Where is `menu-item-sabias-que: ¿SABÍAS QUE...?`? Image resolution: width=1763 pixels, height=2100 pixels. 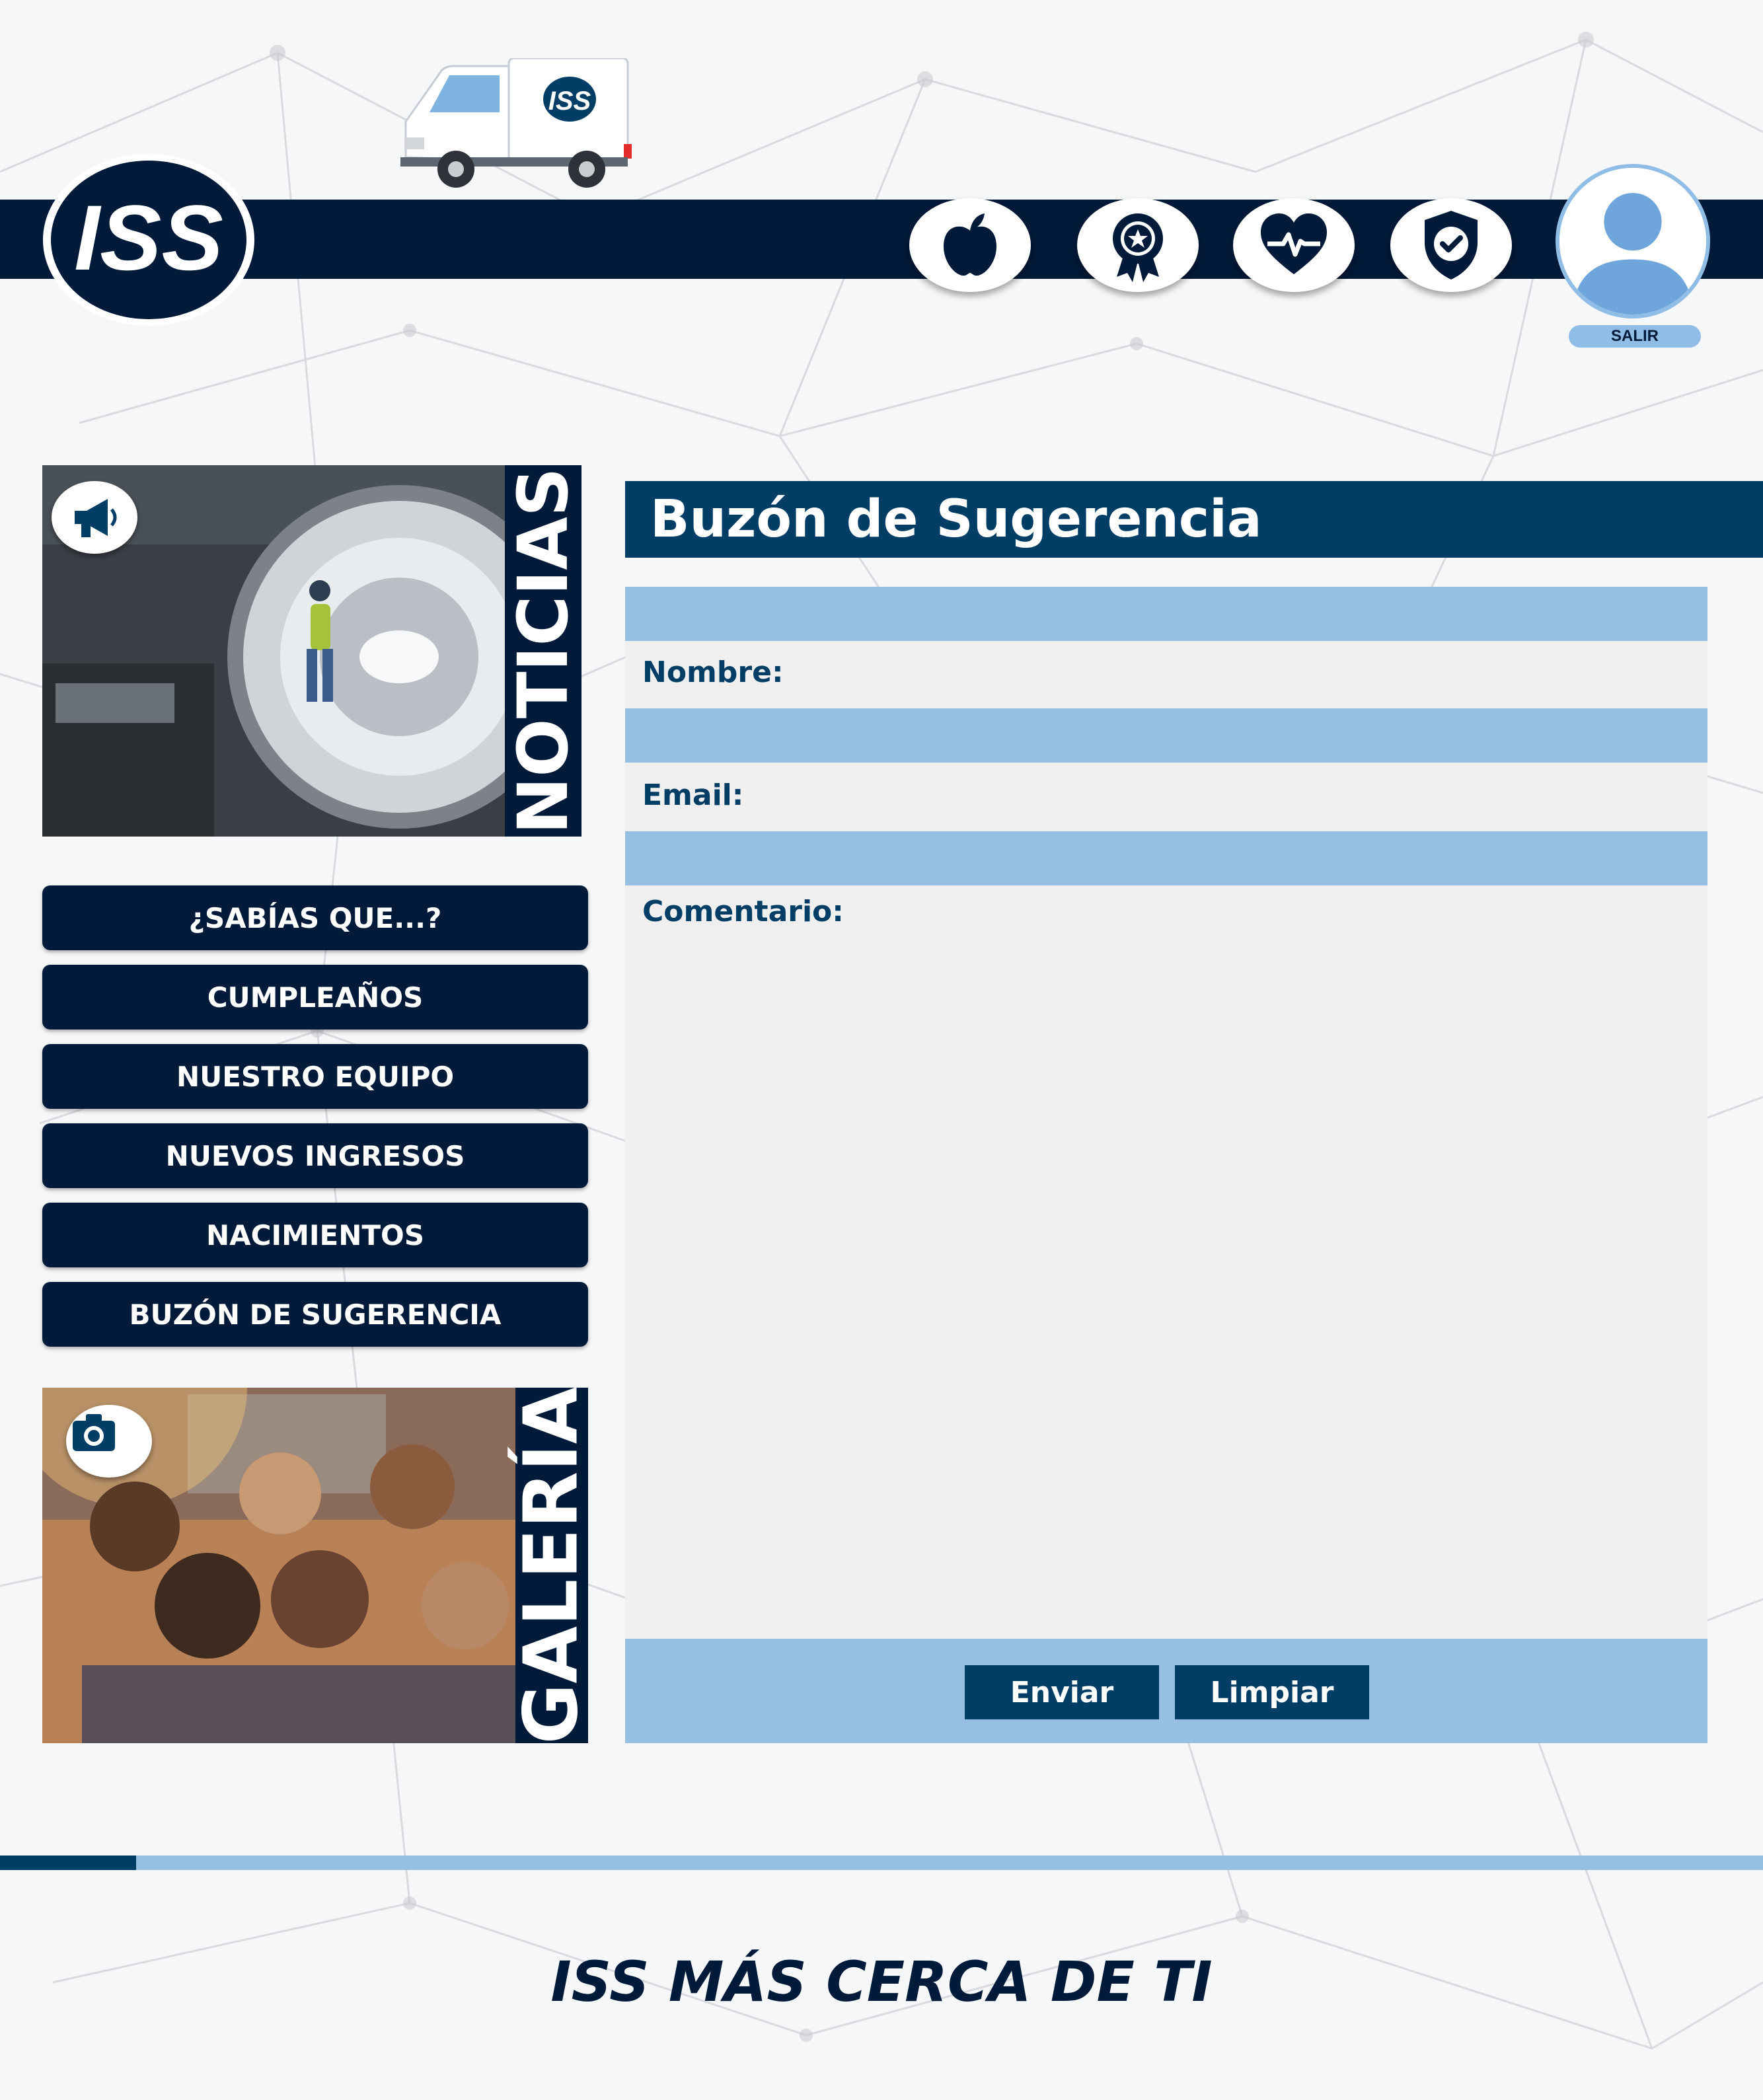 menu-item-sabias-que: ¿SABÍAS QUE...? is located at coordinates (315, 917).